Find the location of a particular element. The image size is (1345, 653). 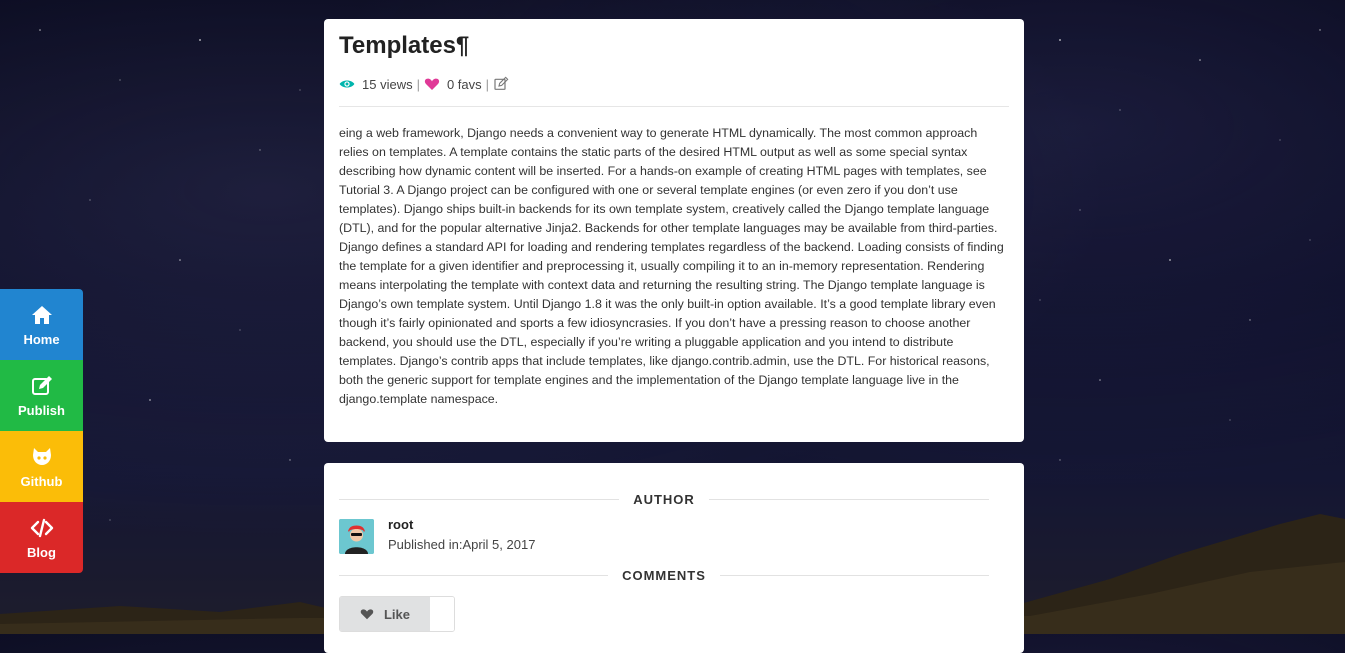

like-button: Like is located at coordinates (385, 614).